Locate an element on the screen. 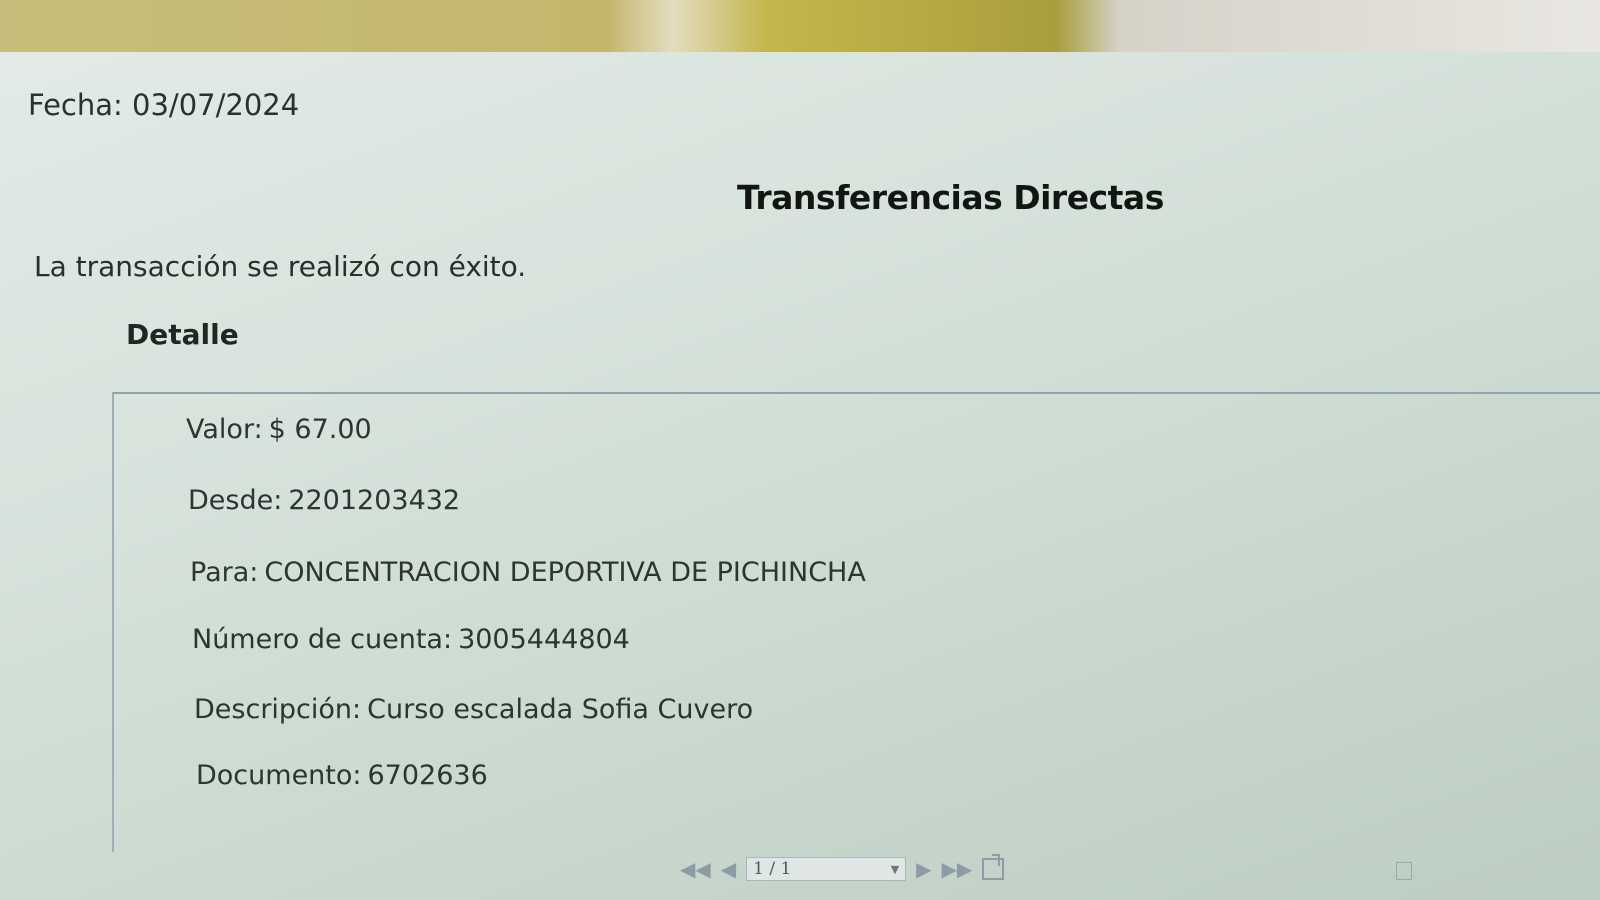 The width and height of the screenshot is (1600, 900). page-number: 1 / 1 is located at coordinates (772, 869).